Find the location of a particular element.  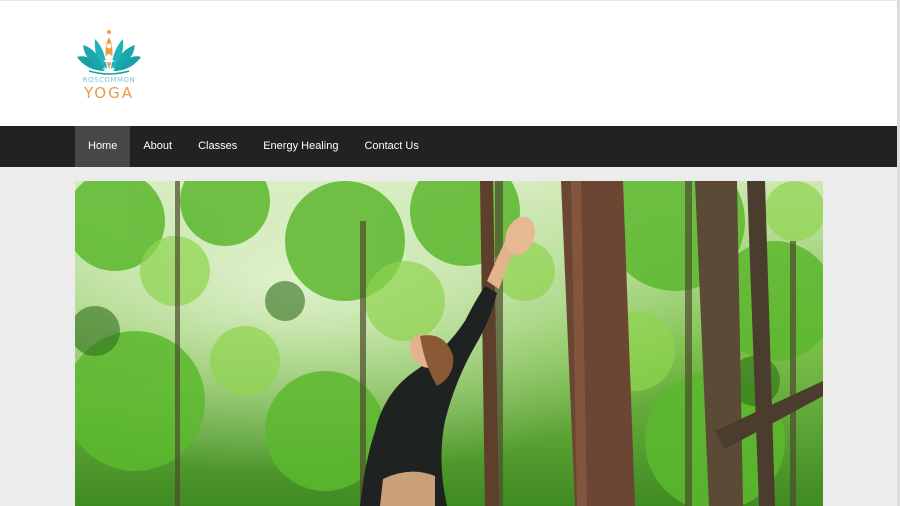

nav-item-energy-healing: Energy Healing is located at coordinates (300, 146).